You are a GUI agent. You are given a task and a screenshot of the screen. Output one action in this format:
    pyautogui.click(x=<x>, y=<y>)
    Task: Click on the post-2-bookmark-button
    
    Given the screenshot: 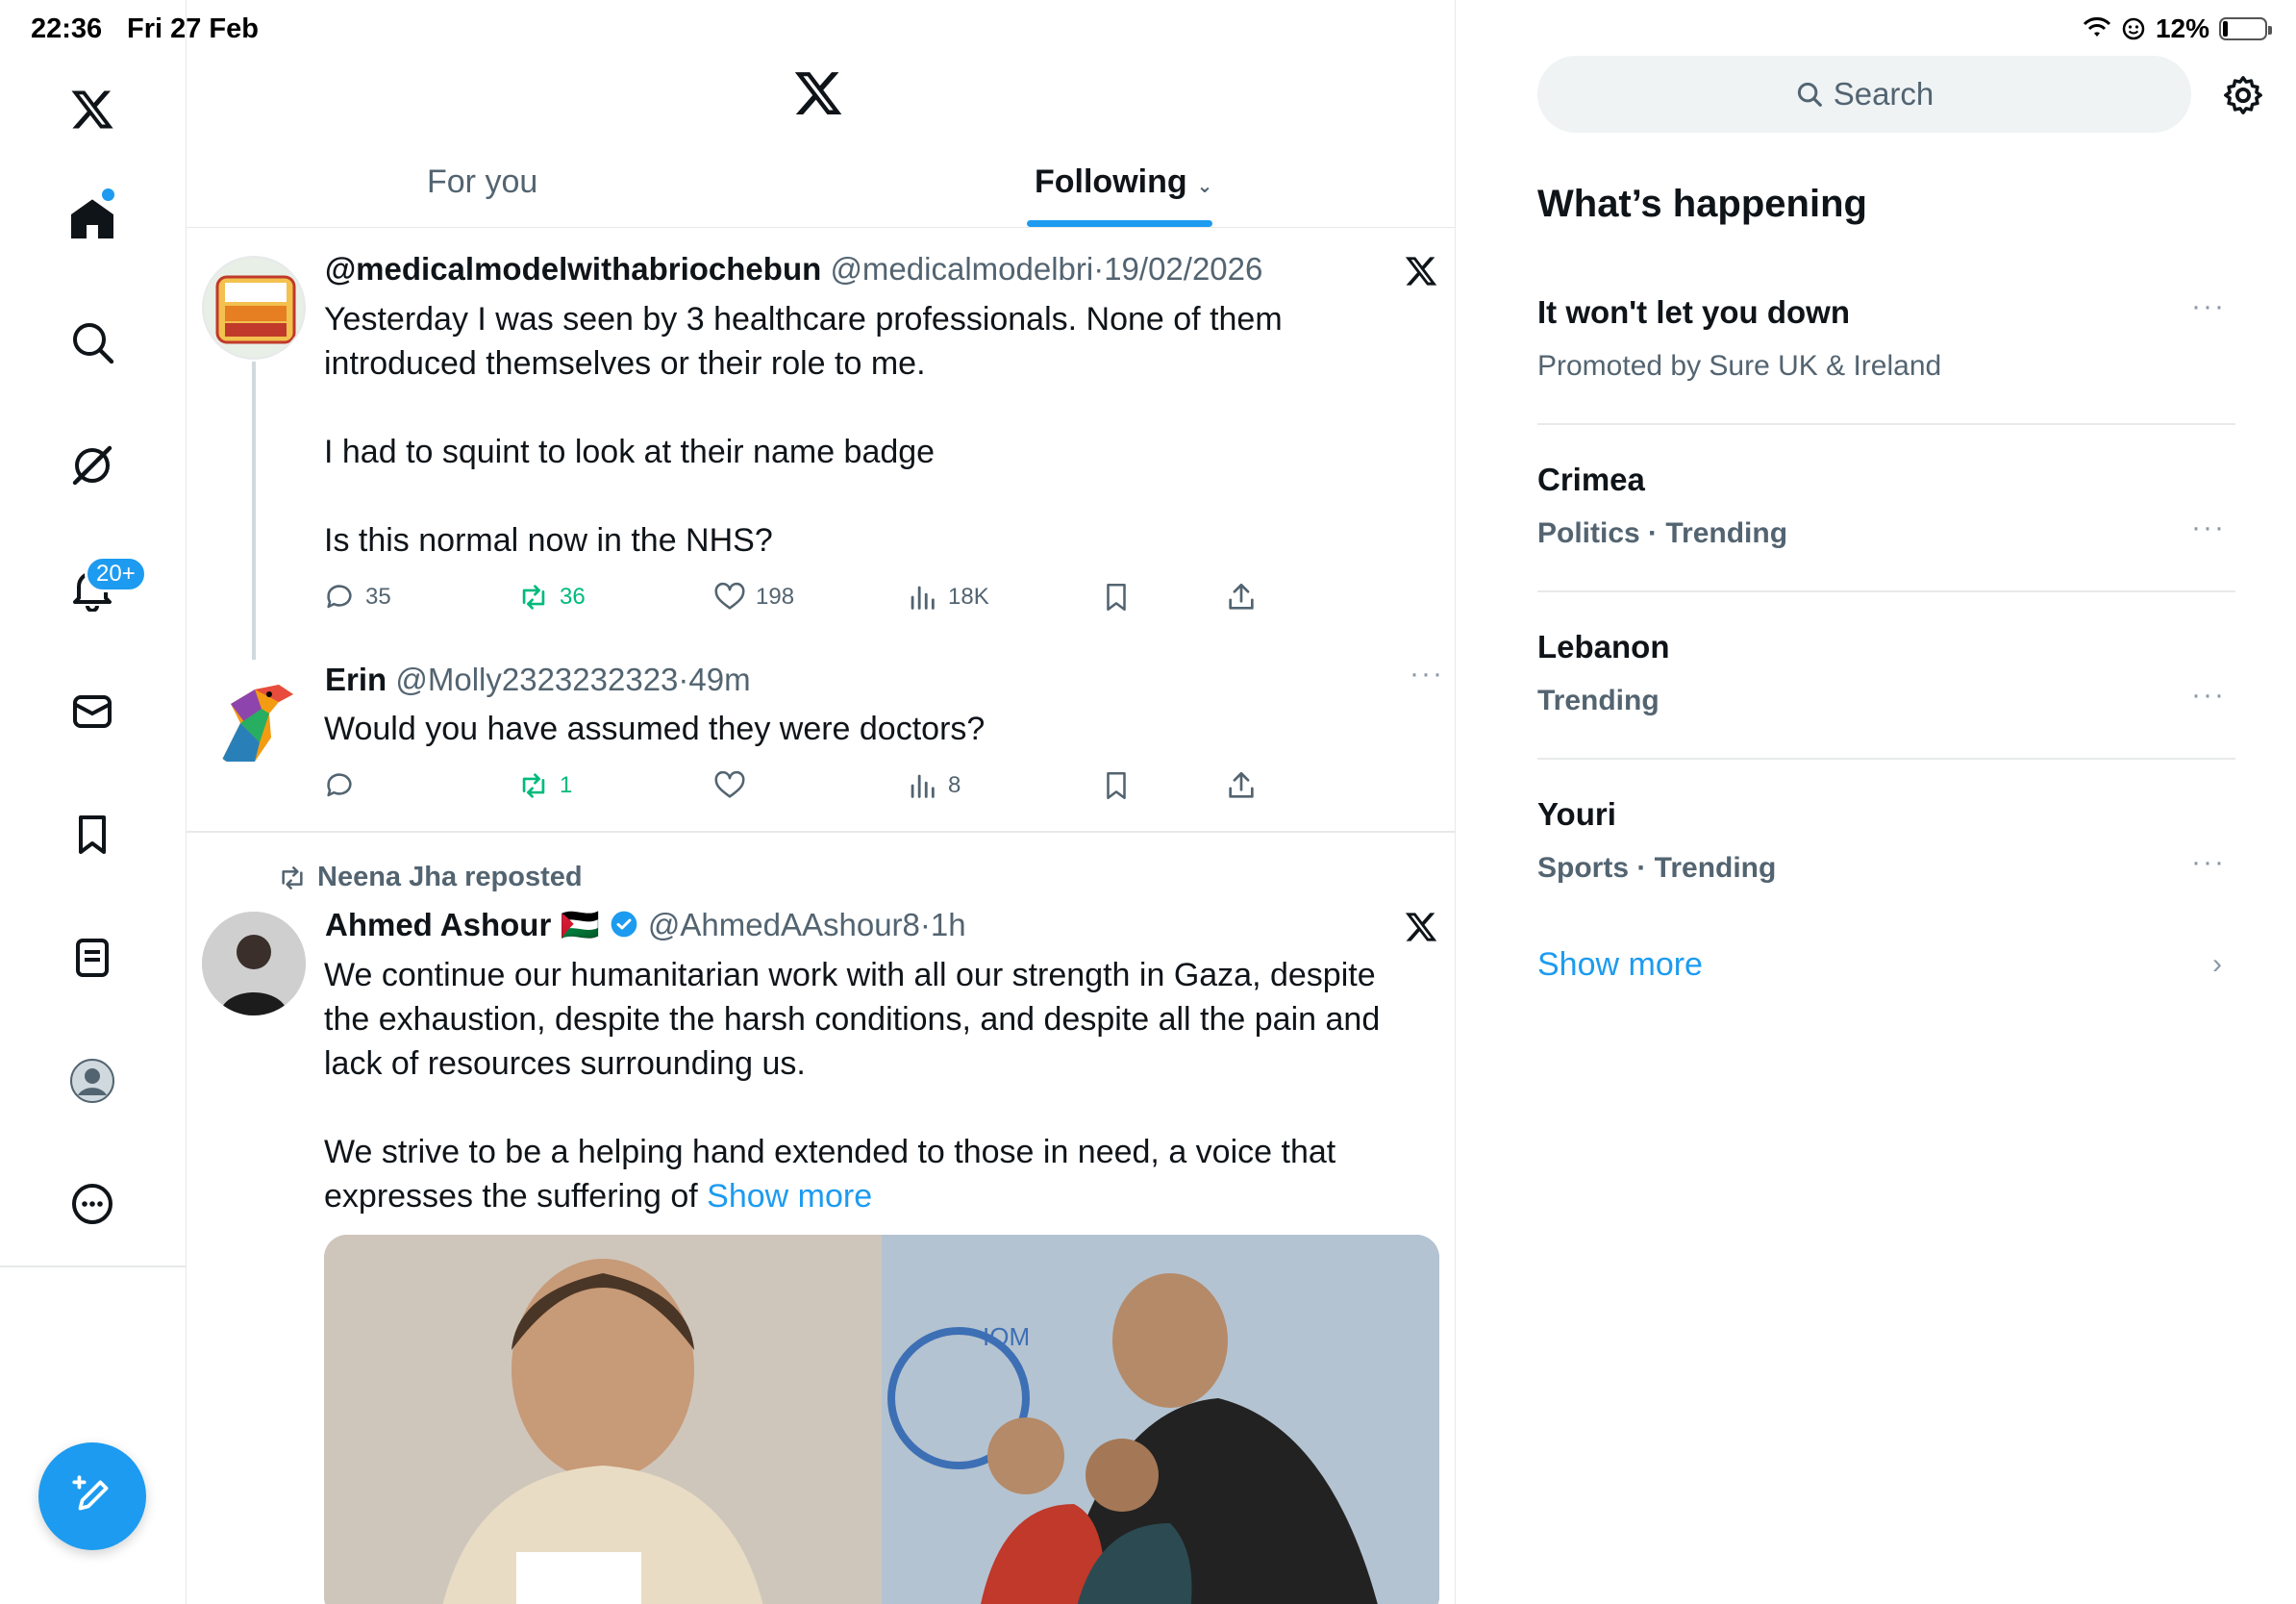 What is the action you would take?
    pyautogui.click(x=1116, y=785)
    